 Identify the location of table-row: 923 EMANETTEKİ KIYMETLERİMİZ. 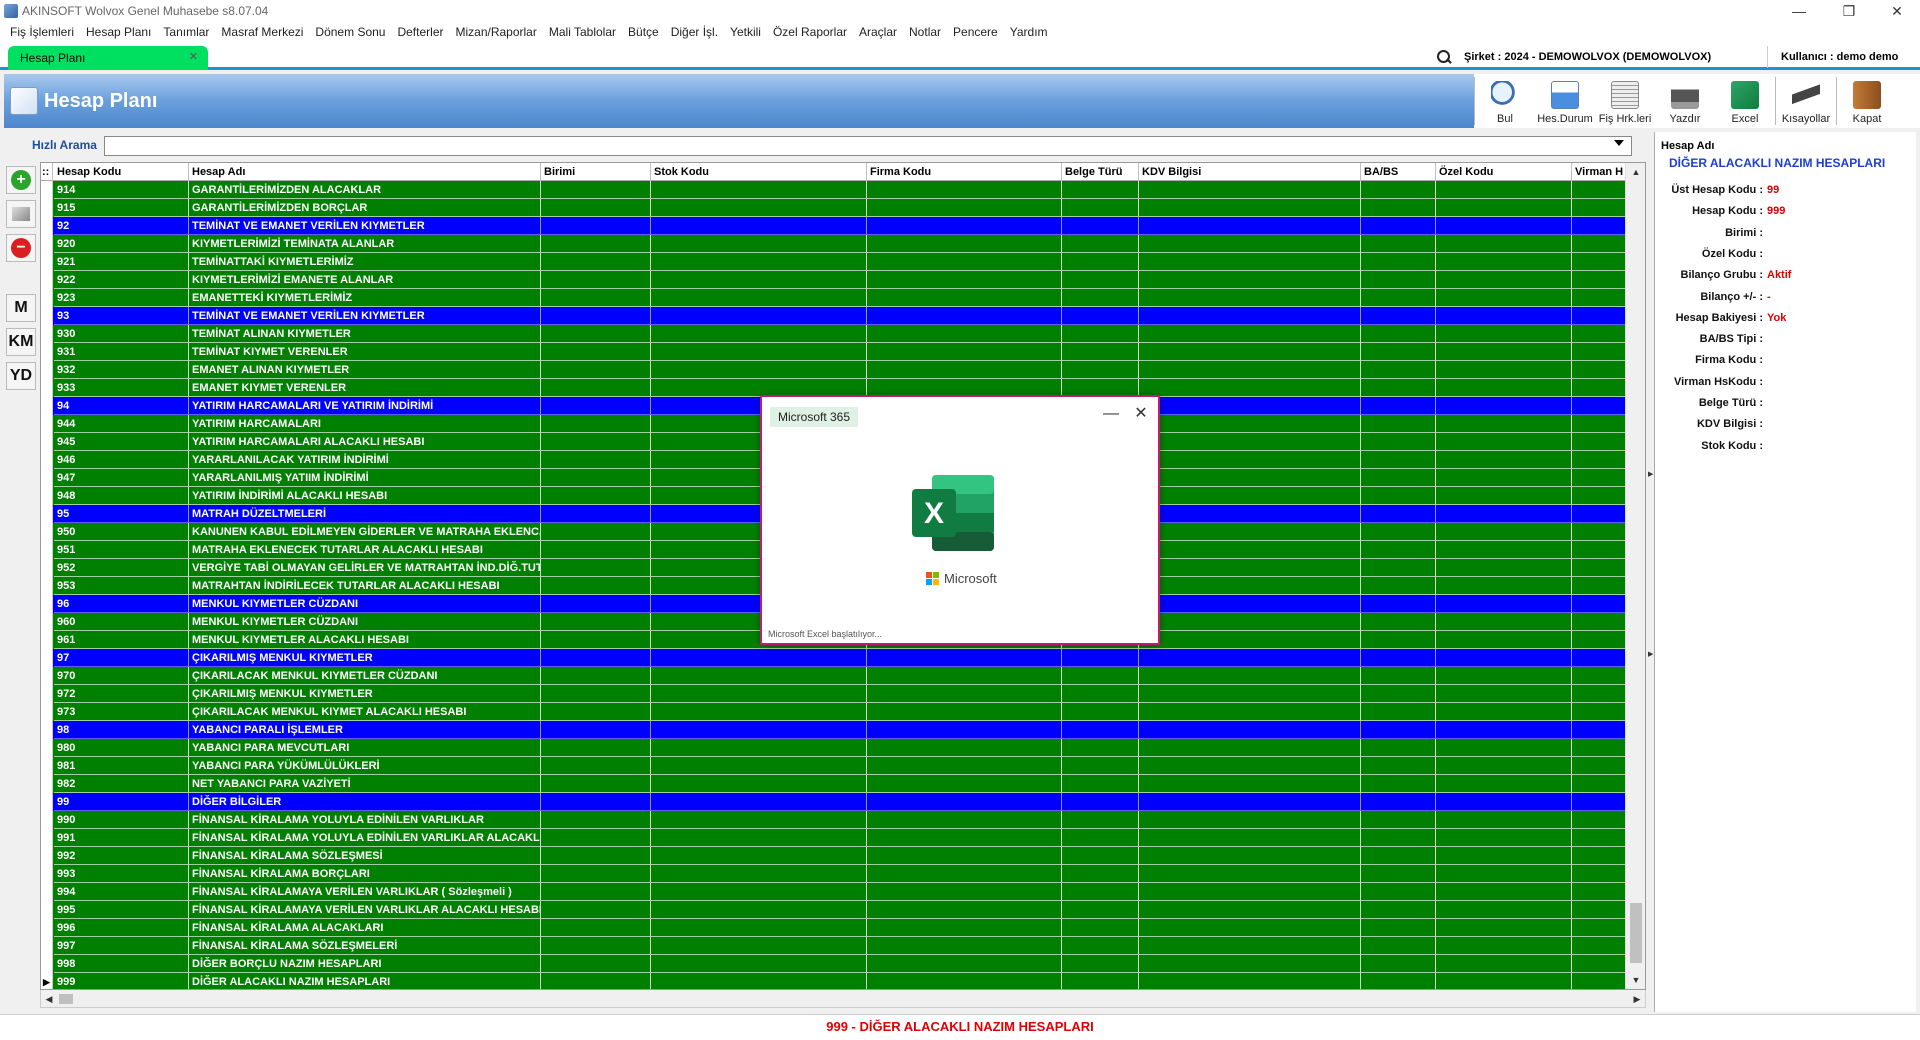
(836, 298).